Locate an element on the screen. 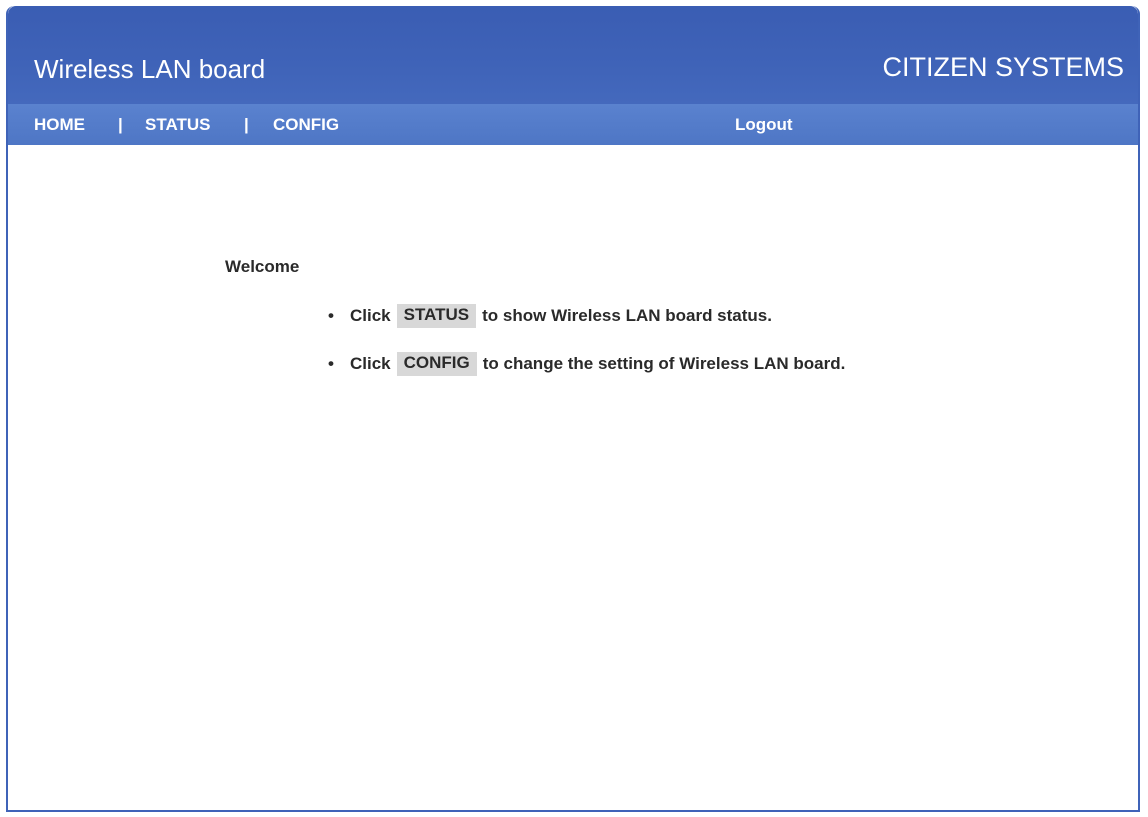  nav-bar: HOME | STATUS | CONFIG Logout is located at coordinates (573, 124).